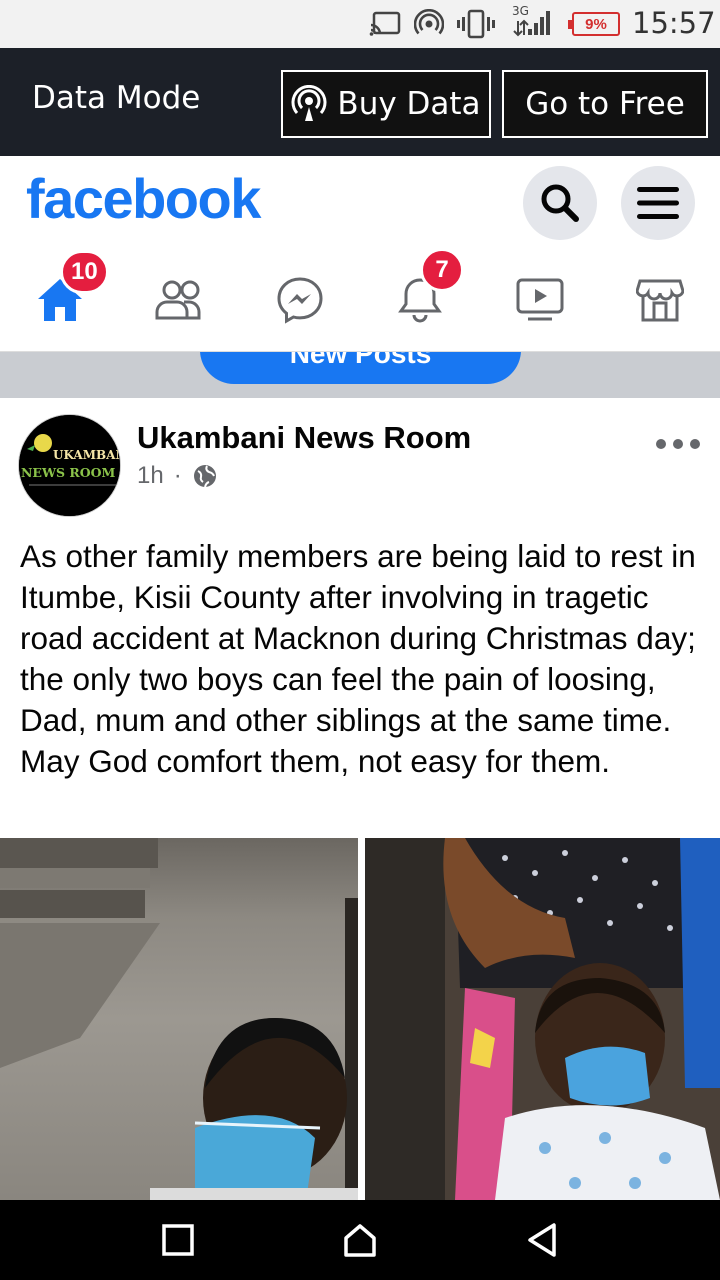 This screenshot has width=720, height=1280. I want to click on photo-boy-right, so click(542, 1019).